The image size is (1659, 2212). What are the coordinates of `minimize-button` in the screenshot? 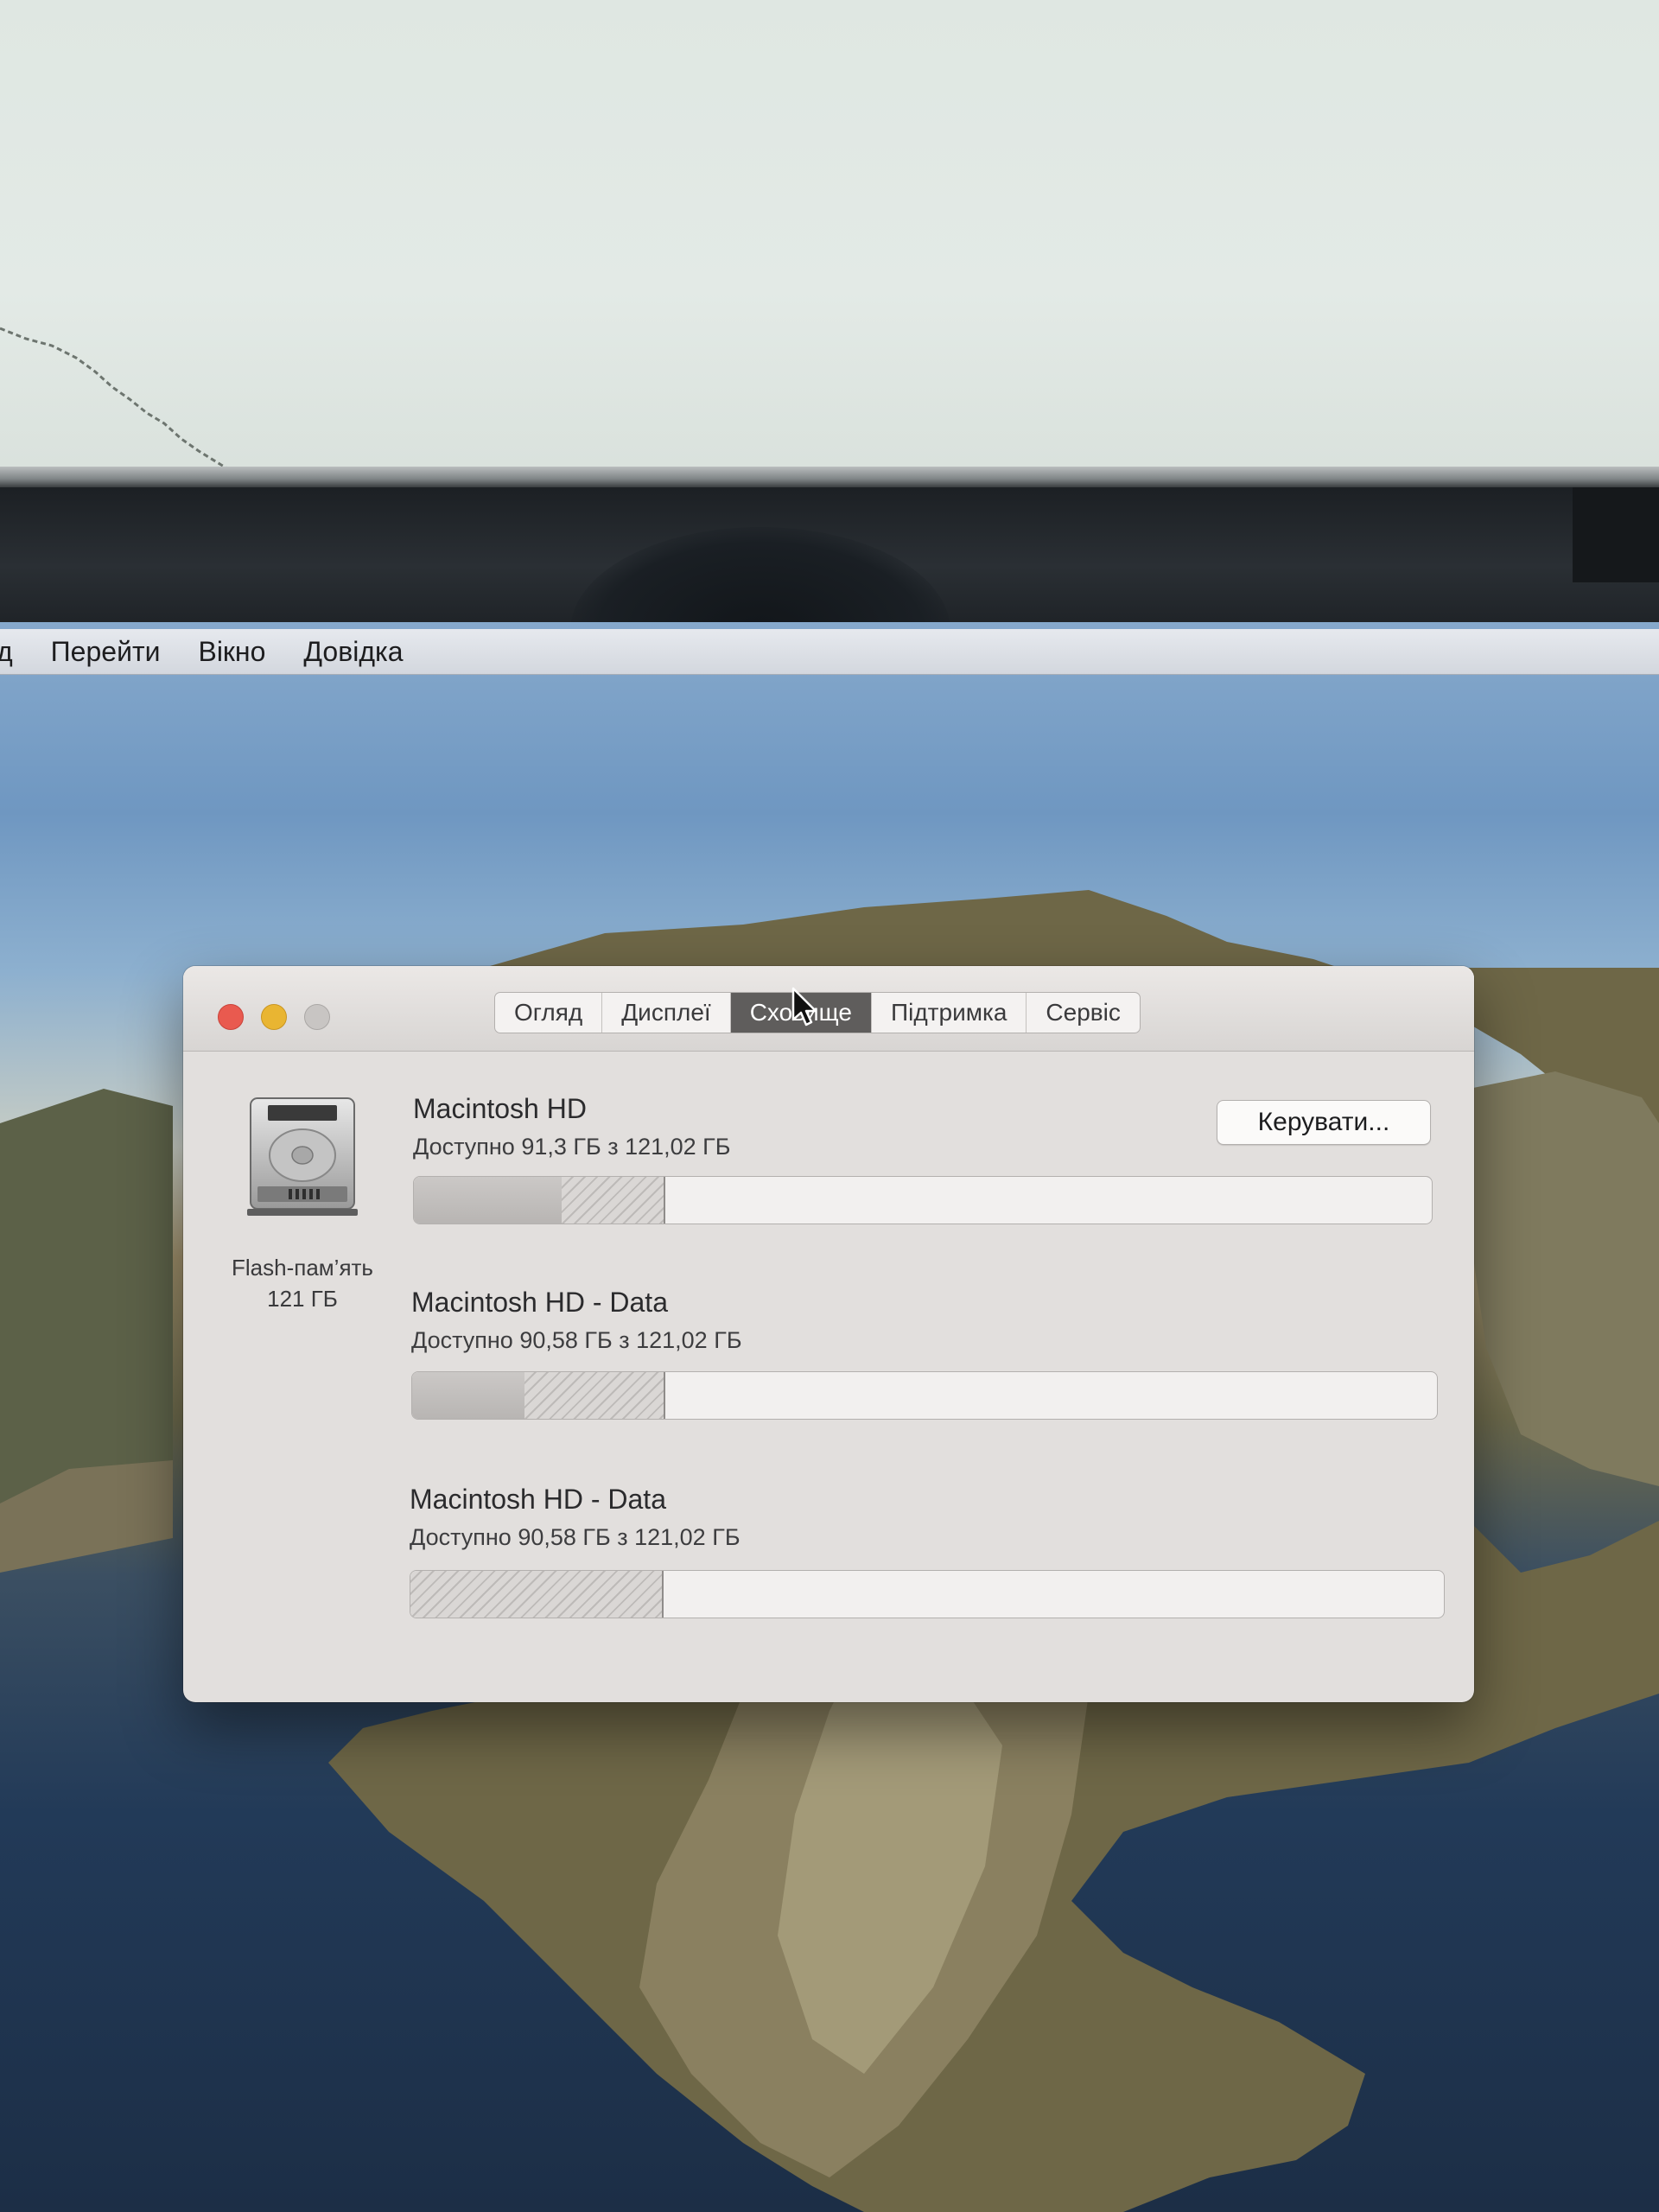 It's located at (274, 1017).